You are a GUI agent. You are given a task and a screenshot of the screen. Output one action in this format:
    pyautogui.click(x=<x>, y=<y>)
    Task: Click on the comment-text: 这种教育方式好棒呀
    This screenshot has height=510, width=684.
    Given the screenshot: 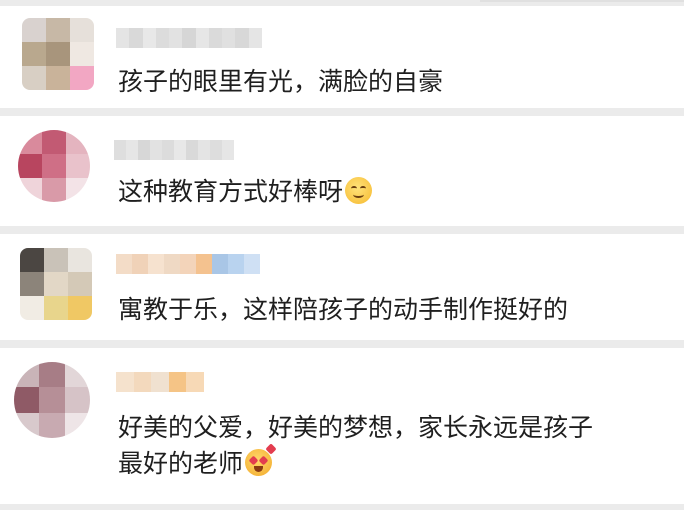 What is the action you would take?
    pyautogui.click(x=386, y=192)
    